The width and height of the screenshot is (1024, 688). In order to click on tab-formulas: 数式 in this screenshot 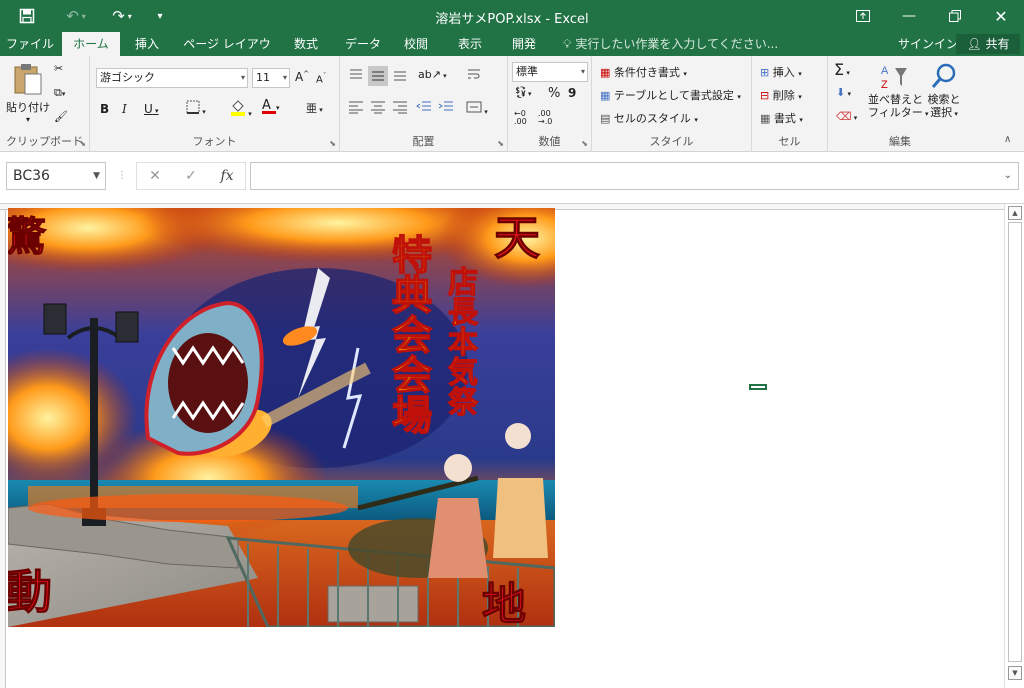, I will do `click(306, 44)`.